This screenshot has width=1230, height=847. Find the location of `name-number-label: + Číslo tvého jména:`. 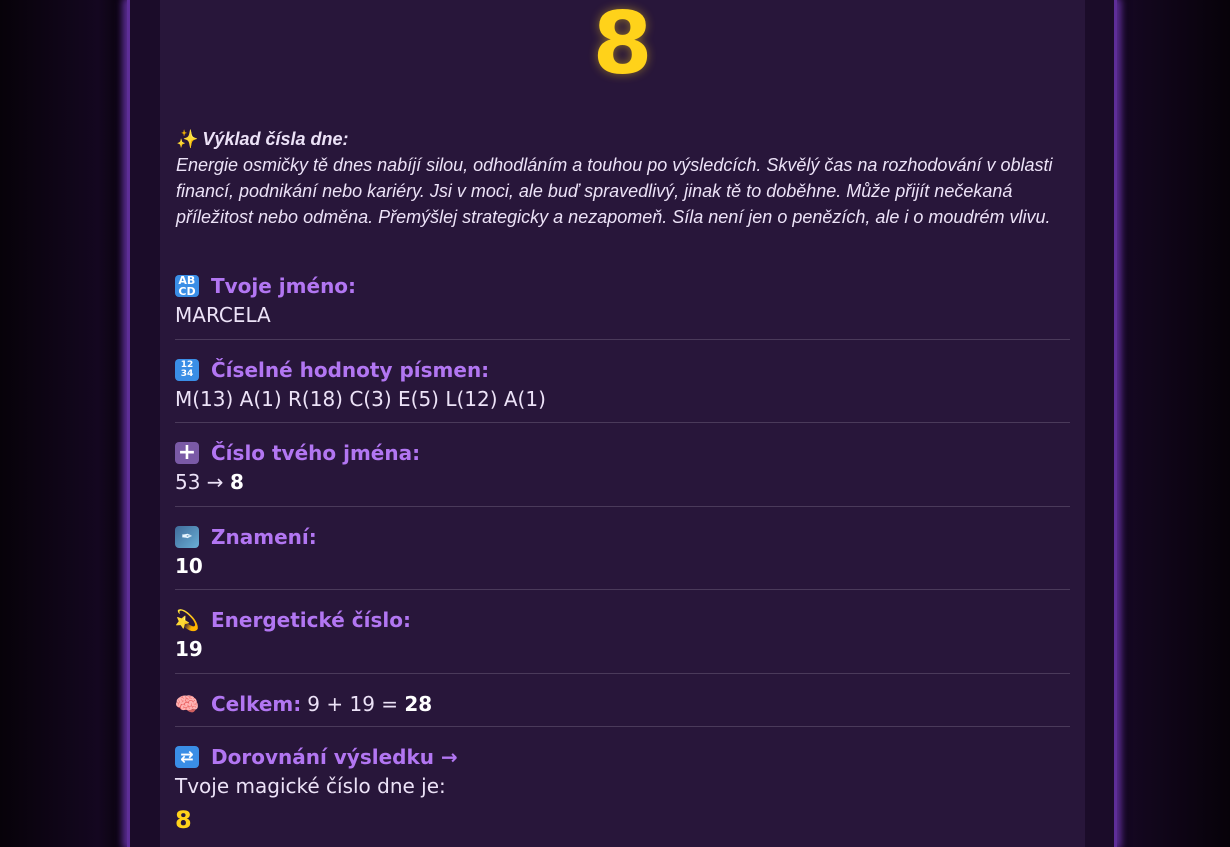

name-number-label: + Číslo tvého jména: is located at coordinates (622, 453).